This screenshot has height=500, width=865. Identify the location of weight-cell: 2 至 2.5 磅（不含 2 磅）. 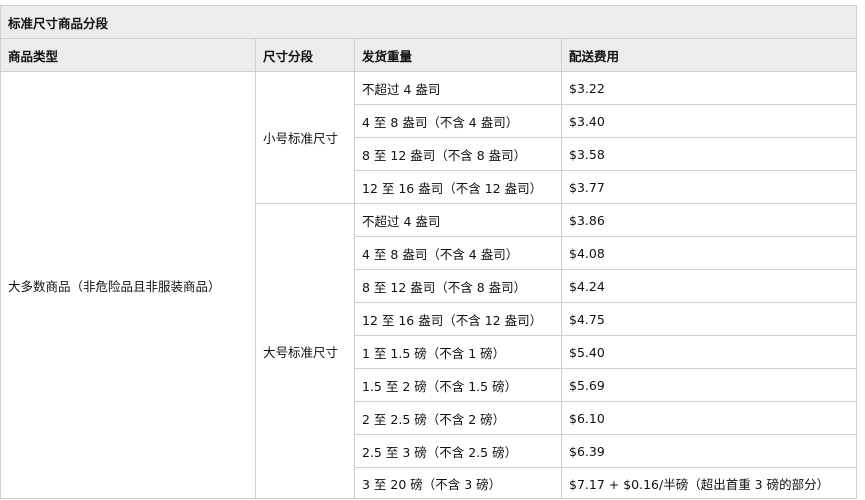
(458, 418).